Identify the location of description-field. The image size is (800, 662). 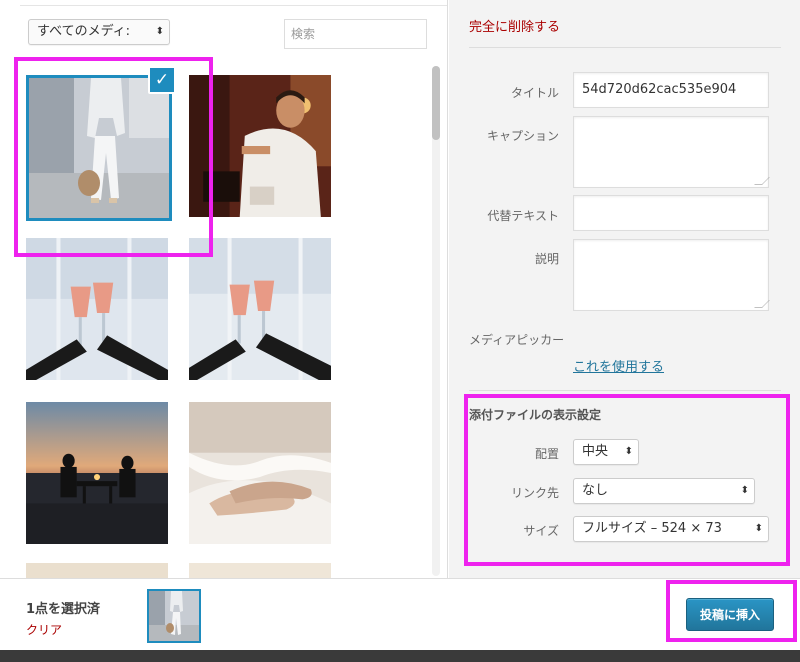
(671, 275).